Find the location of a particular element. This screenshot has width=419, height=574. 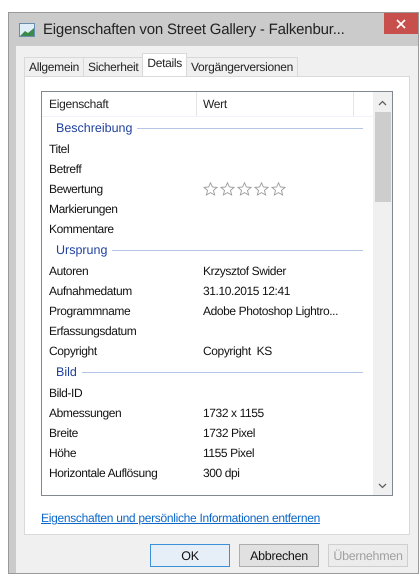

property-name: Betreff is located at coordinates (65, 169).